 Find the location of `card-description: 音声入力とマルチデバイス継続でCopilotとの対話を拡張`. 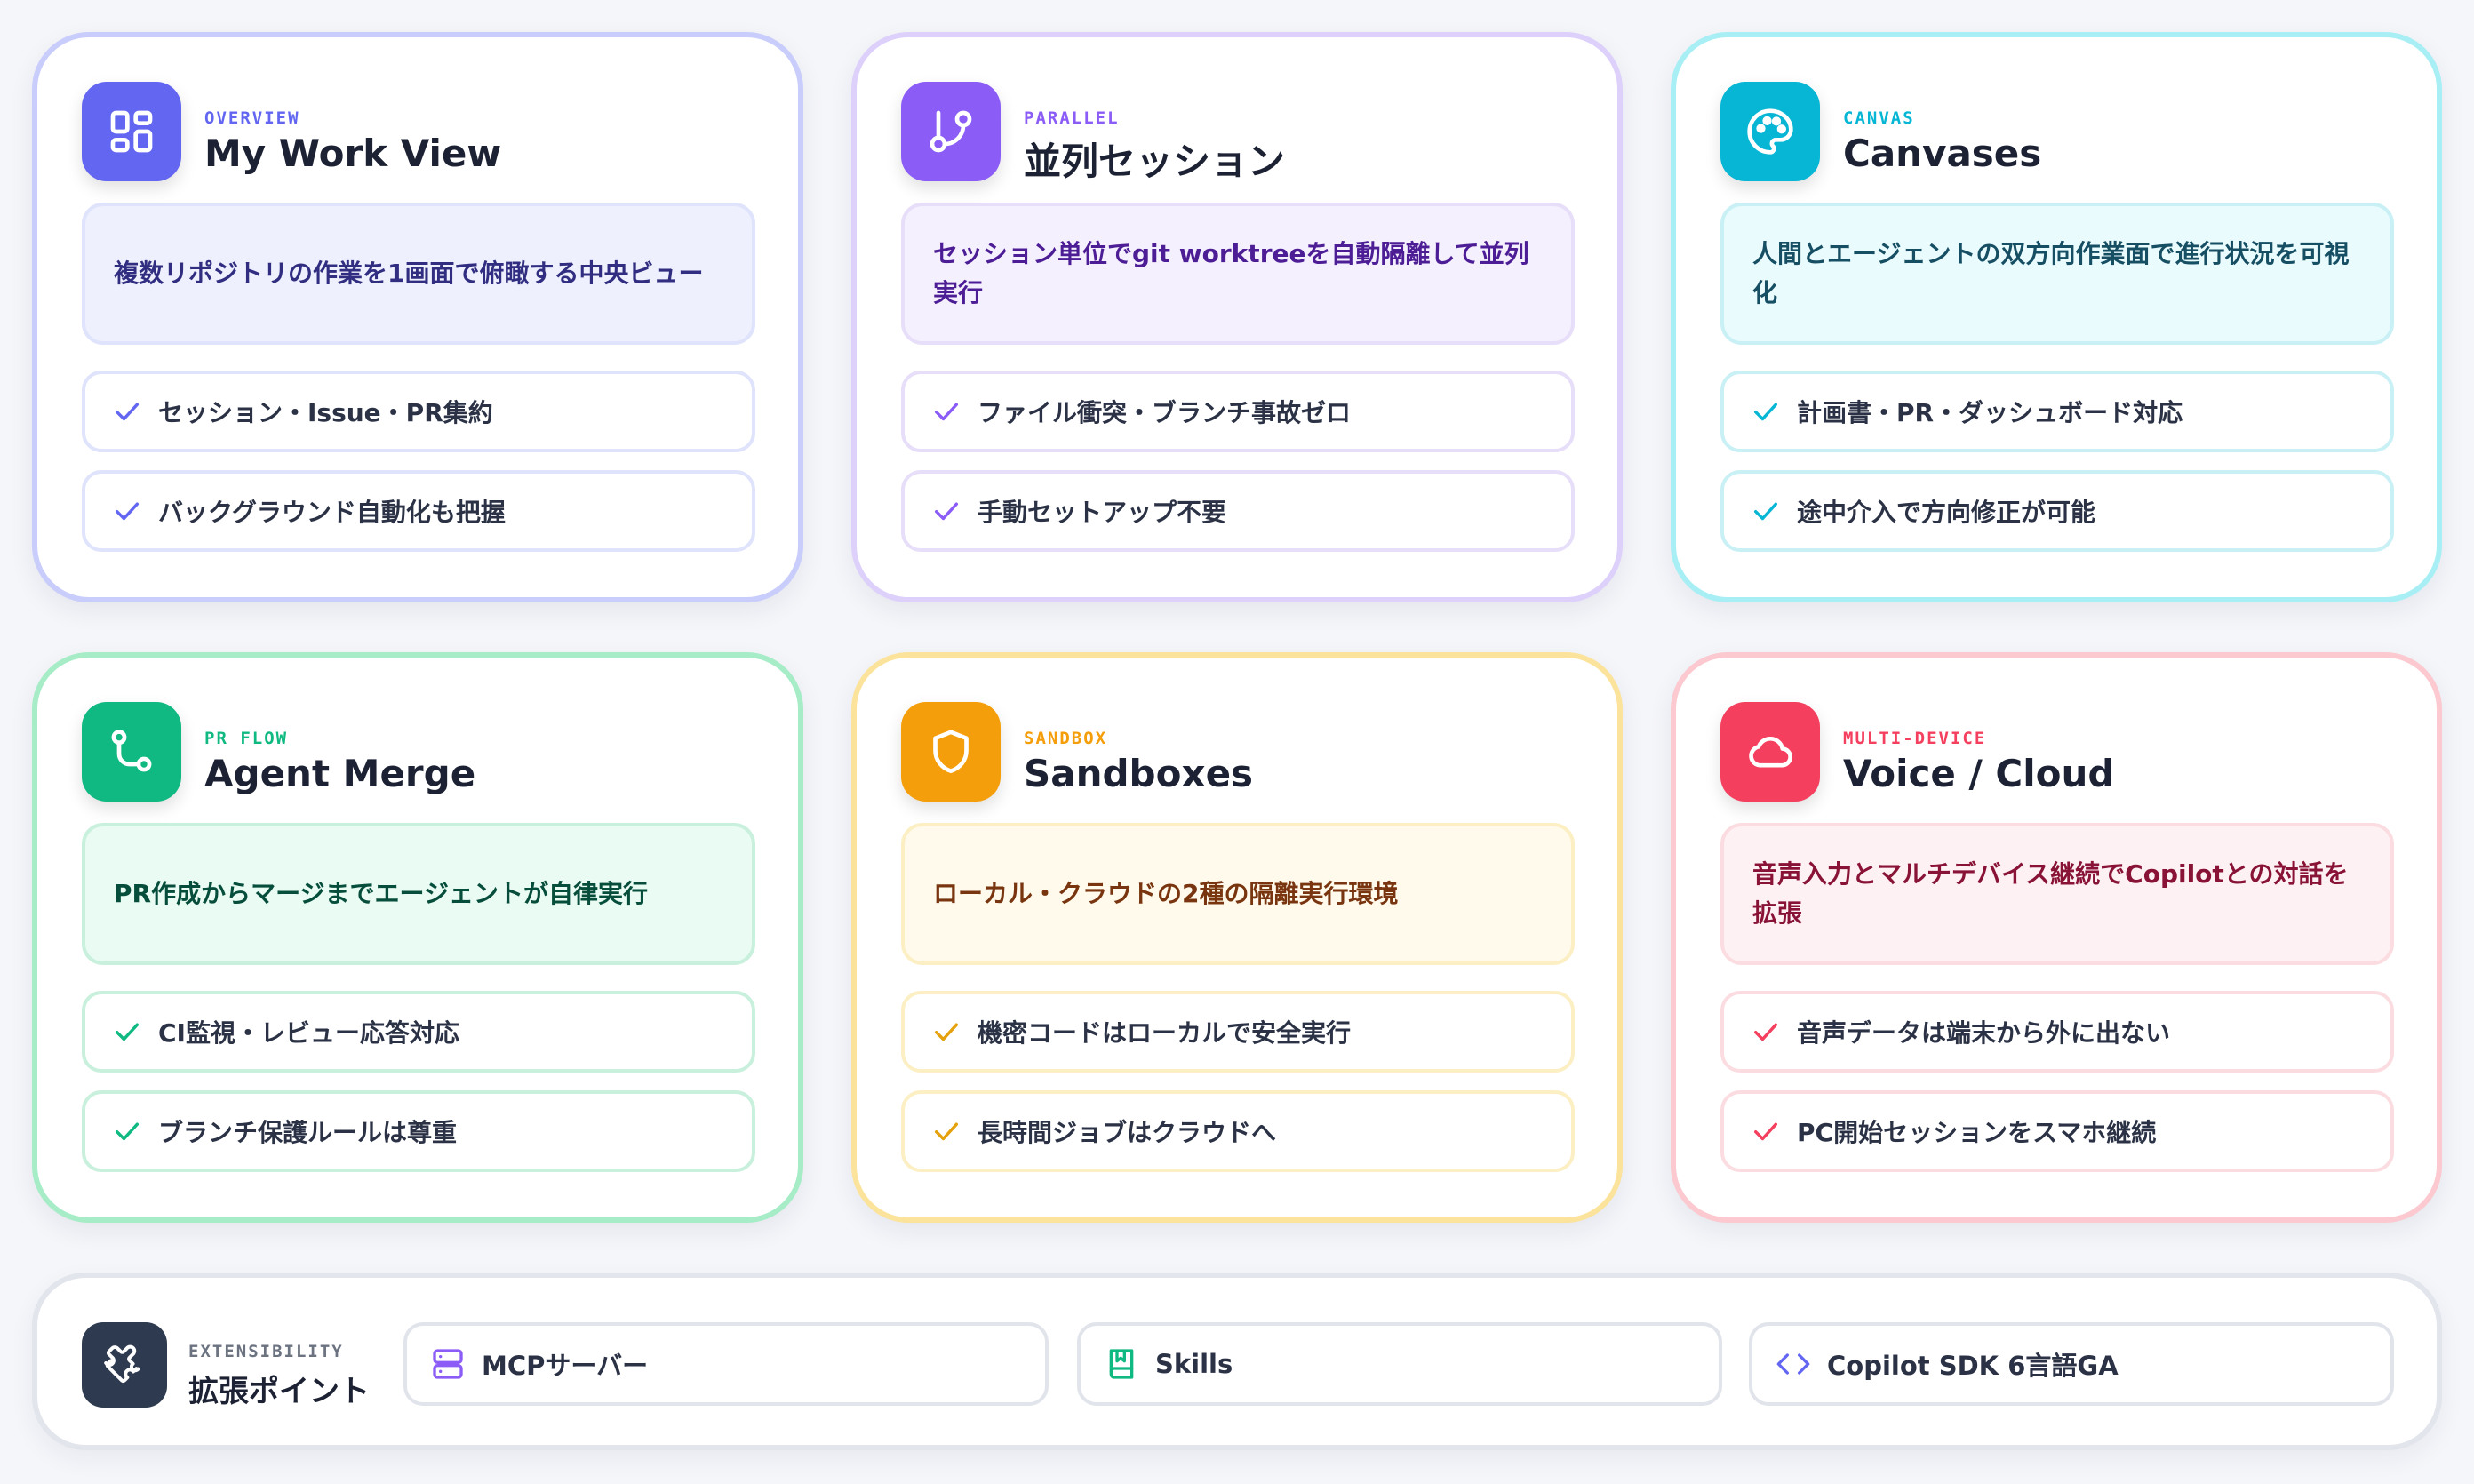

card-description: 音声入力とマルチデバイス継続でCopilotとの対話を拡張 is located at coordinates (2057, 894).